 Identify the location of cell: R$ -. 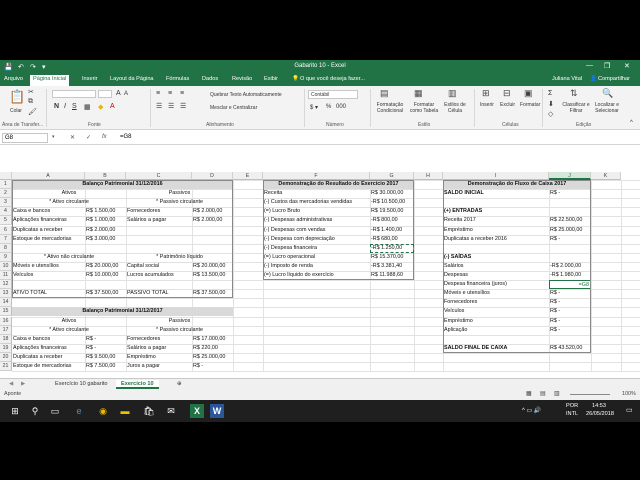
(212, 366).